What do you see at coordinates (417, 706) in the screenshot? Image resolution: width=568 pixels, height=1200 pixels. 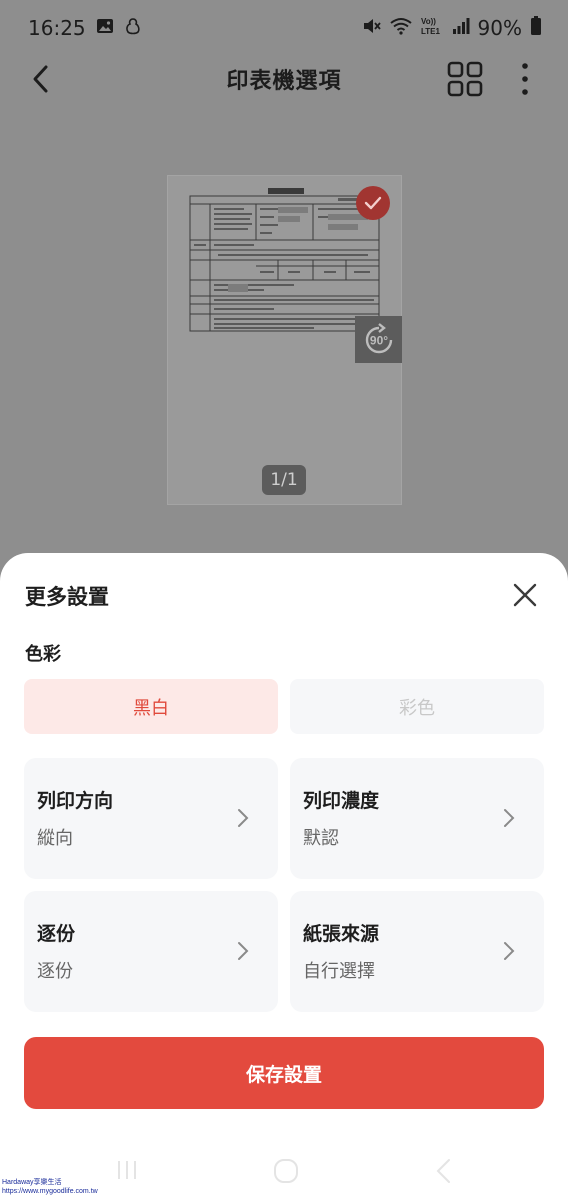 I see `color-option-color: 彩色` at bounding box center [417, 706].